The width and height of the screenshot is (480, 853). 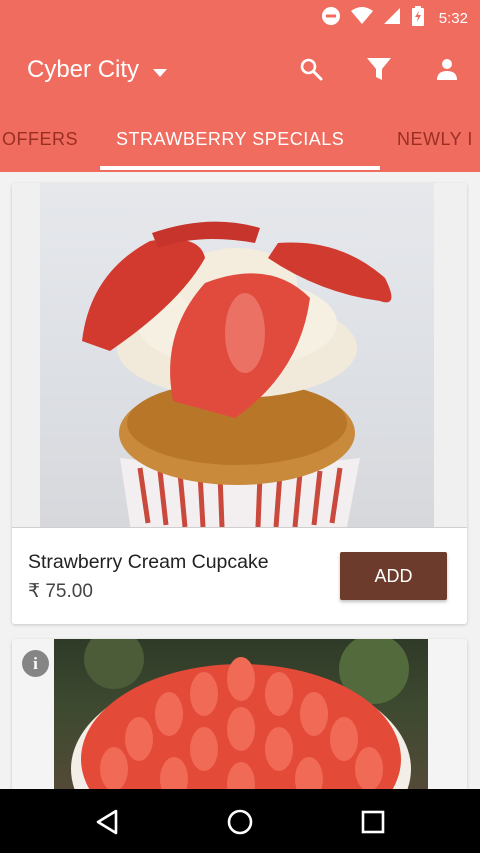 I want to click on category-tabs: OFFERS STRAWBERRY SPECIALS NEWLY I, so click(x=240, y=145).